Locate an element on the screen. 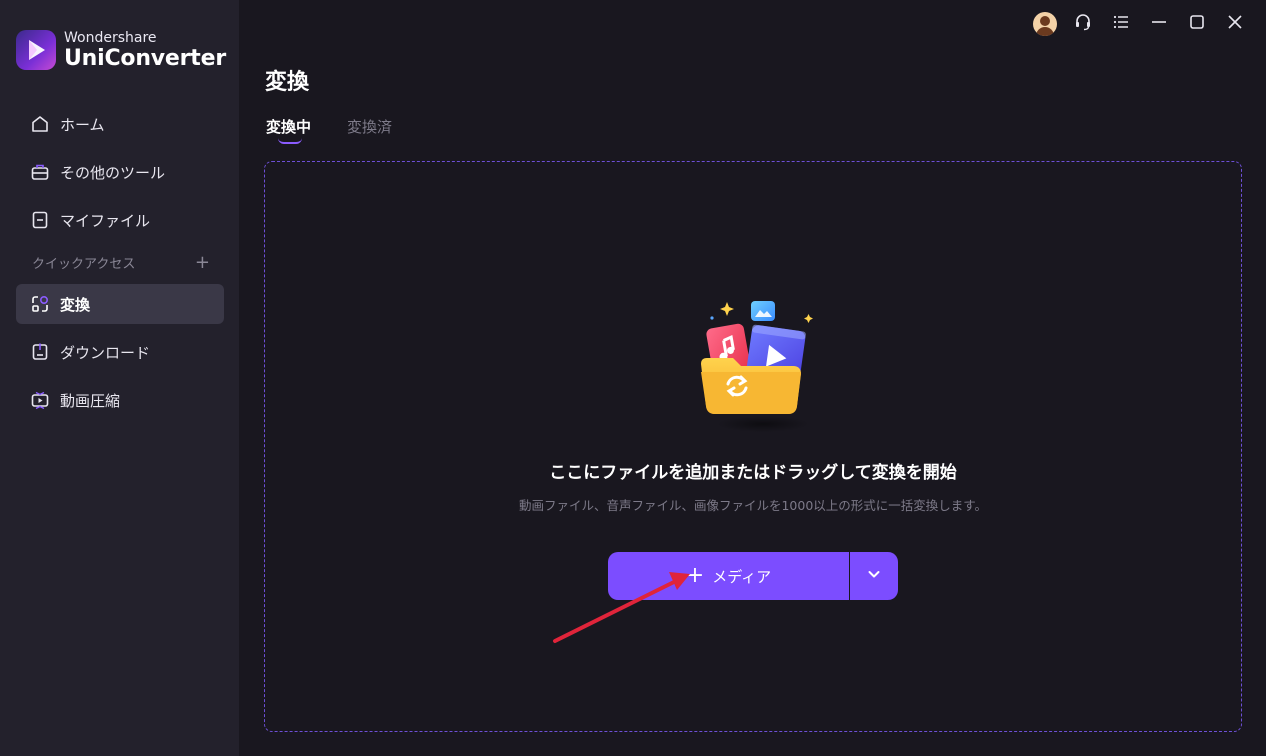  sidebar-item-compress: 動画圧縮 is located at coordinates (120, 400).